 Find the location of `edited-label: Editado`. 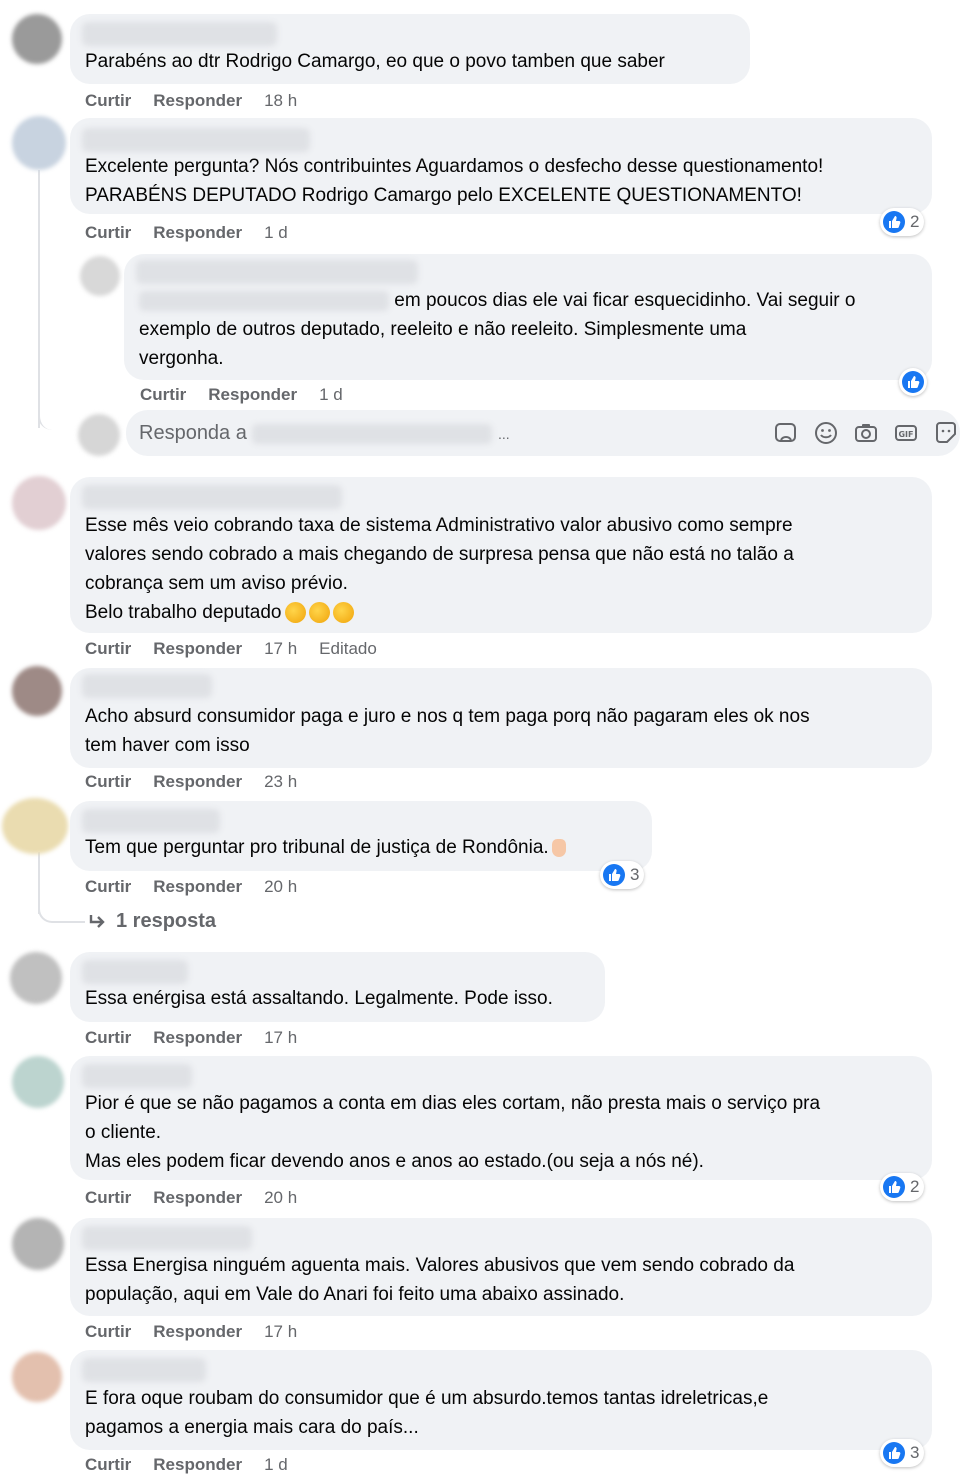

edited-label: Editado is located at coordinates (348, 649).